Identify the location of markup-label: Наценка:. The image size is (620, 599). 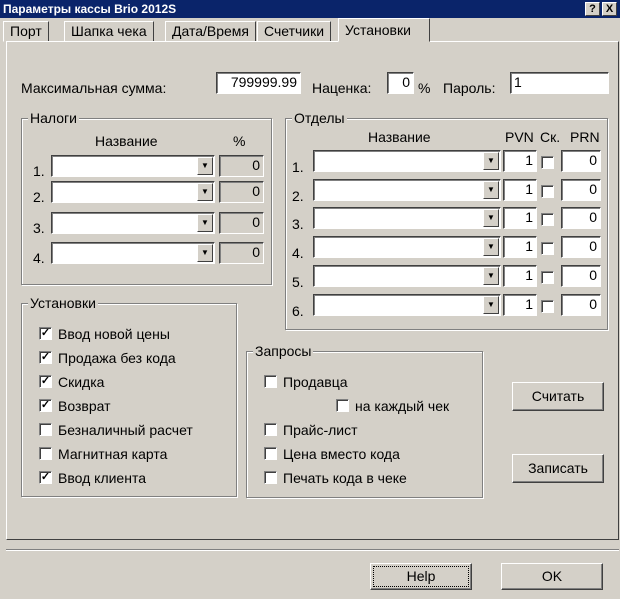
(342, 88).